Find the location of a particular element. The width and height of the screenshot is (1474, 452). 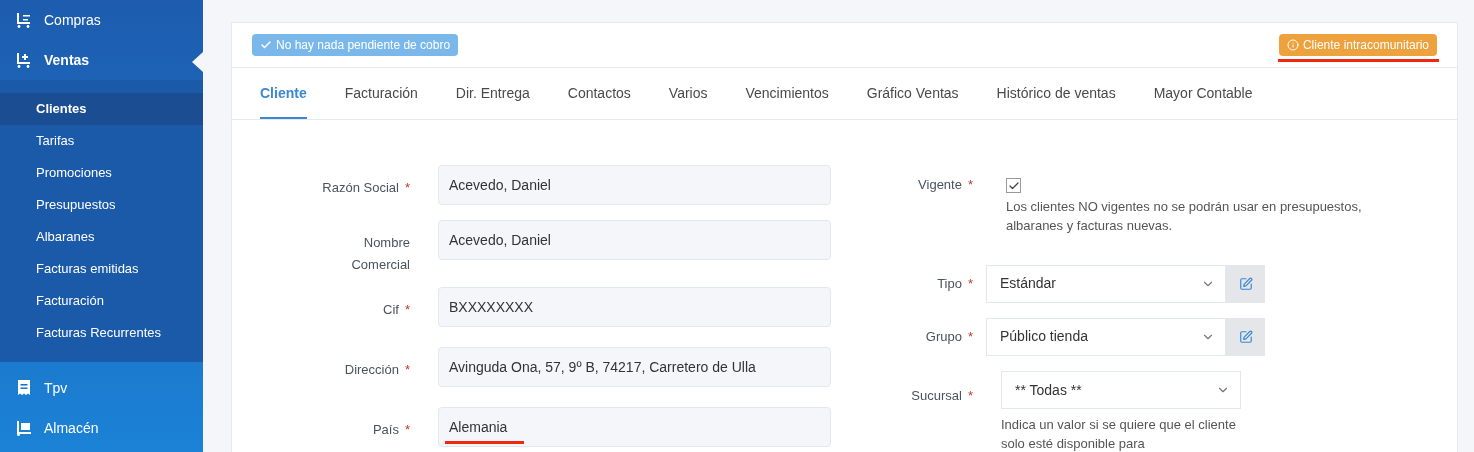

text-field: BXXXXXXXX is located at coordinates (634, 307).